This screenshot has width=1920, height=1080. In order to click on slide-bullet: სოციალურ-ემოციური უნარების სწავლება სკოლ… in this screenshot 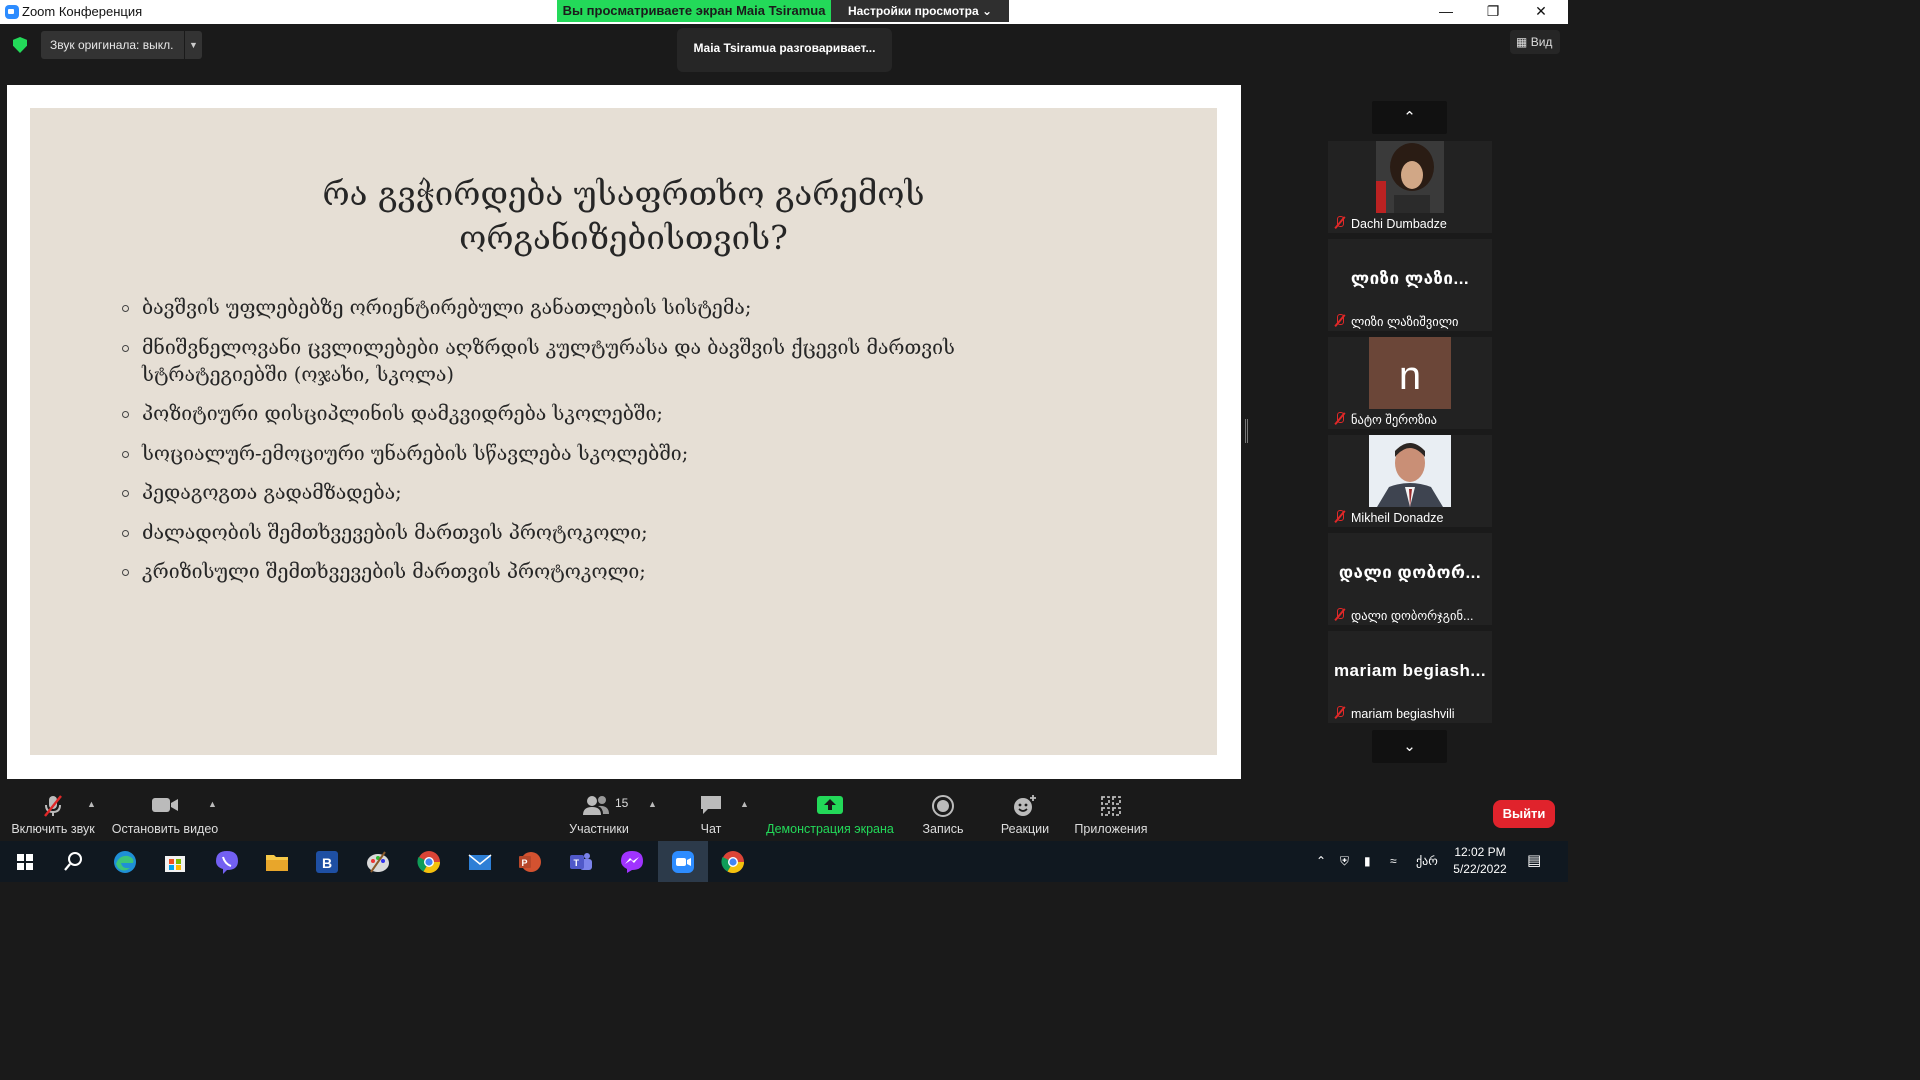, I will do `click(582, 453)`.